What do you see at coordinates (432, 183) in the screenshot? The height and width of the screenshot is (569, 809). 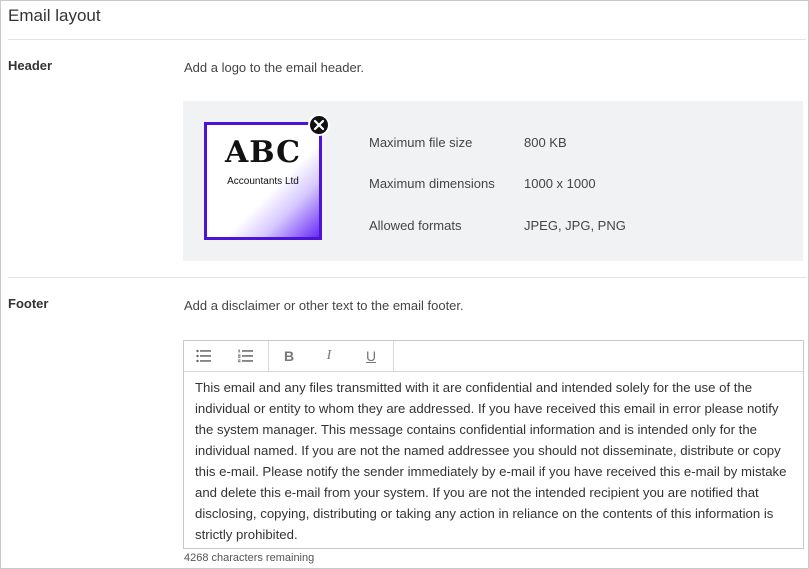 I see `max-dimensions-label: Maximum dimensions` at bounding box center [432, 183].